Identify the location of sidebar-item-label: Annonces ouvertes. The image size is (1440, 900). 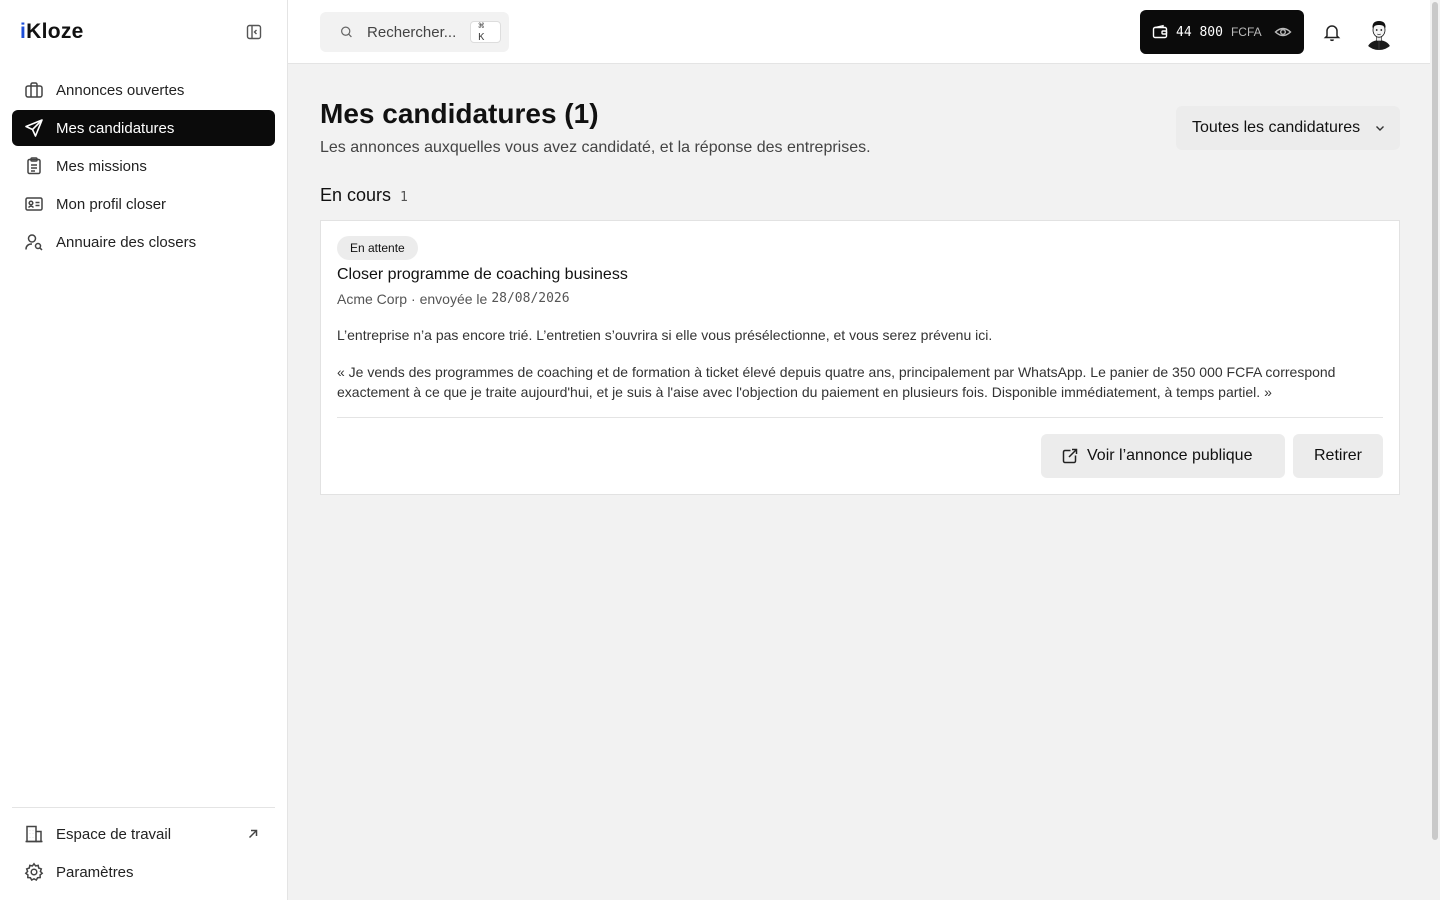
(120, 90).